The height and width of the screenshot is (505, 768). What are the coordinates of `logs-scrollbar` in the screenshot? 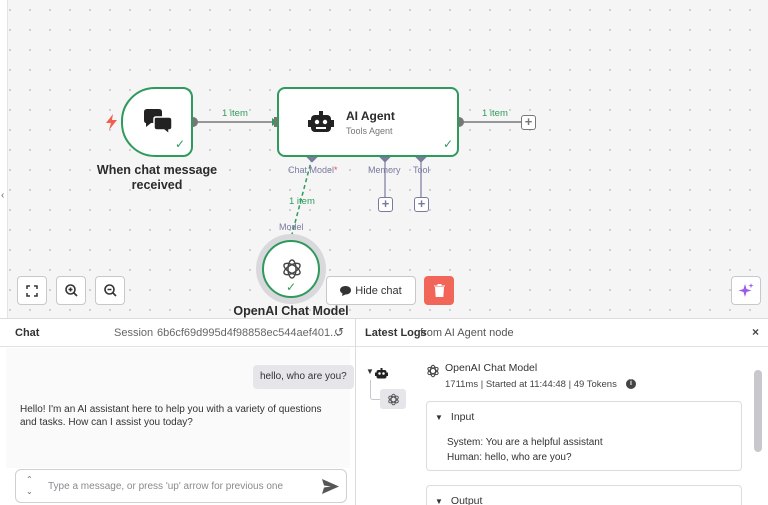 It's located at (758, 411).